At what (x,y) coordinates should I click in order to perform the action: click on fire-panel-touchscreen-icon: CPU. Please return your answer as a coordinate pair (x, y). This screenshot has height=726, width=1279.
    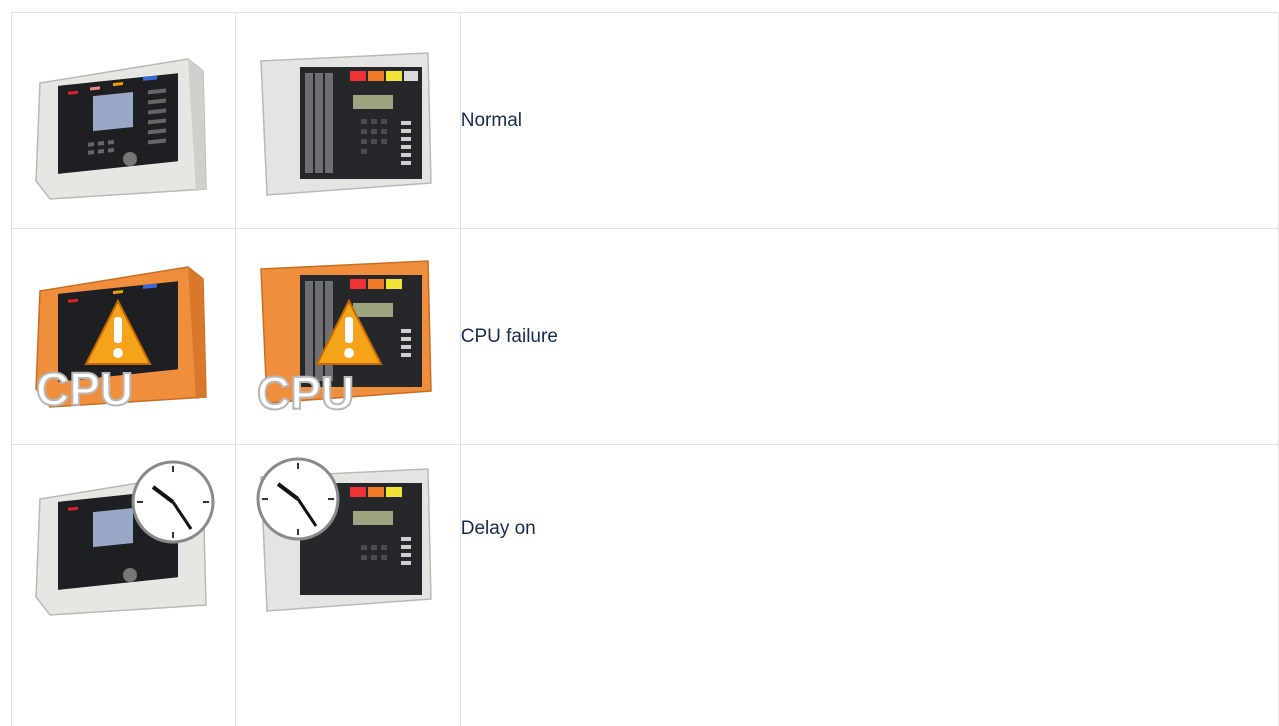
    Looking at the image, I should click on (123, 336).